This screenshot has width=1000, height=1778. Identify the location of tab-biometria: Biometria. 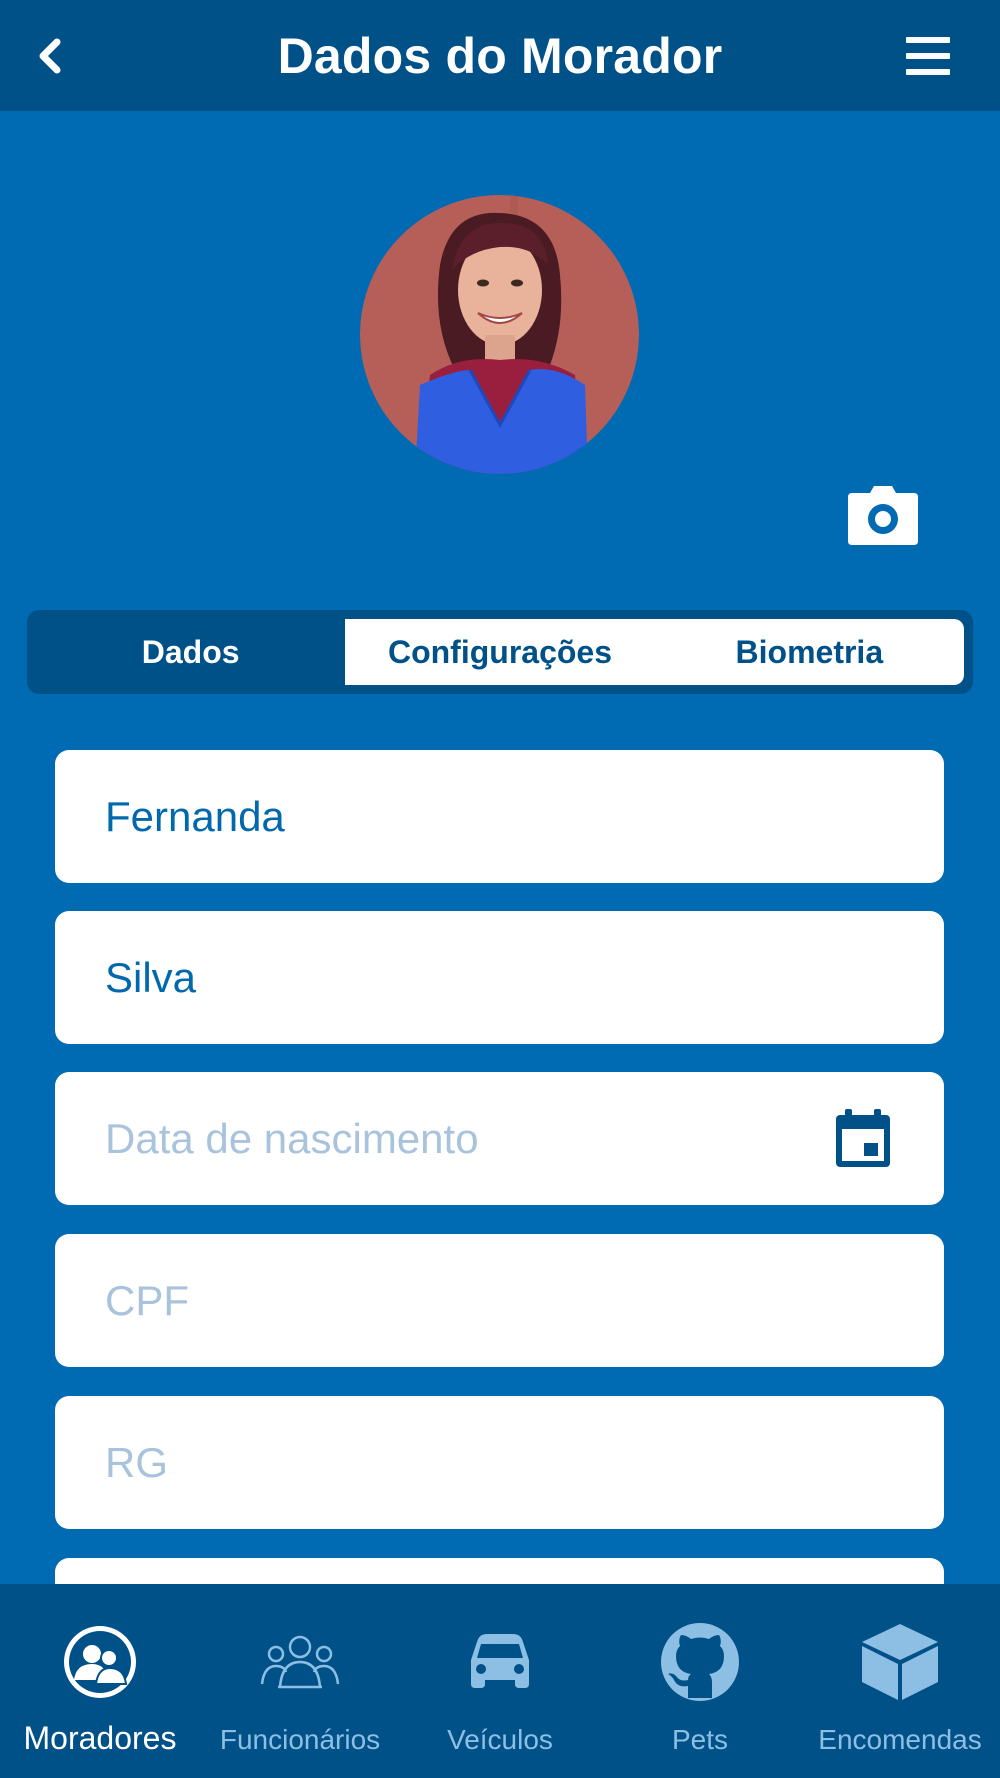
(809, 652).